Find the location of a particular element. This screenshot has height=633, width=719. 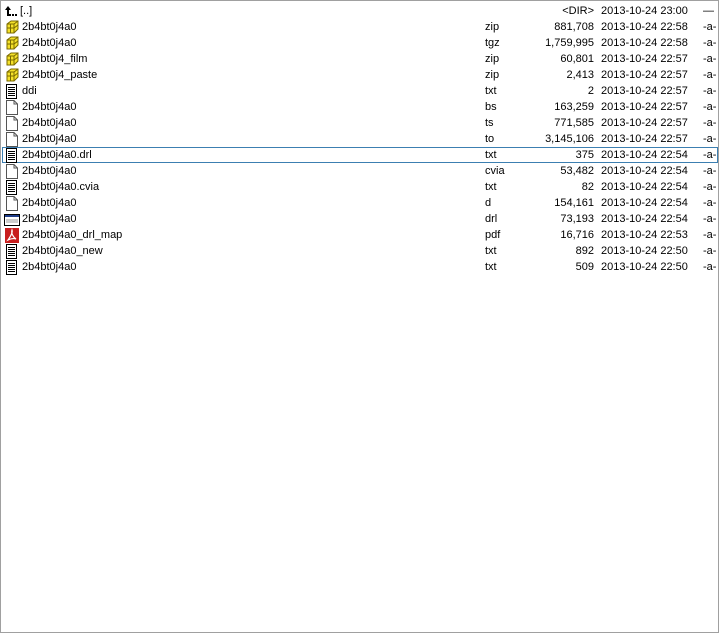

up-folder-icon is located at coordinates (12, 11).